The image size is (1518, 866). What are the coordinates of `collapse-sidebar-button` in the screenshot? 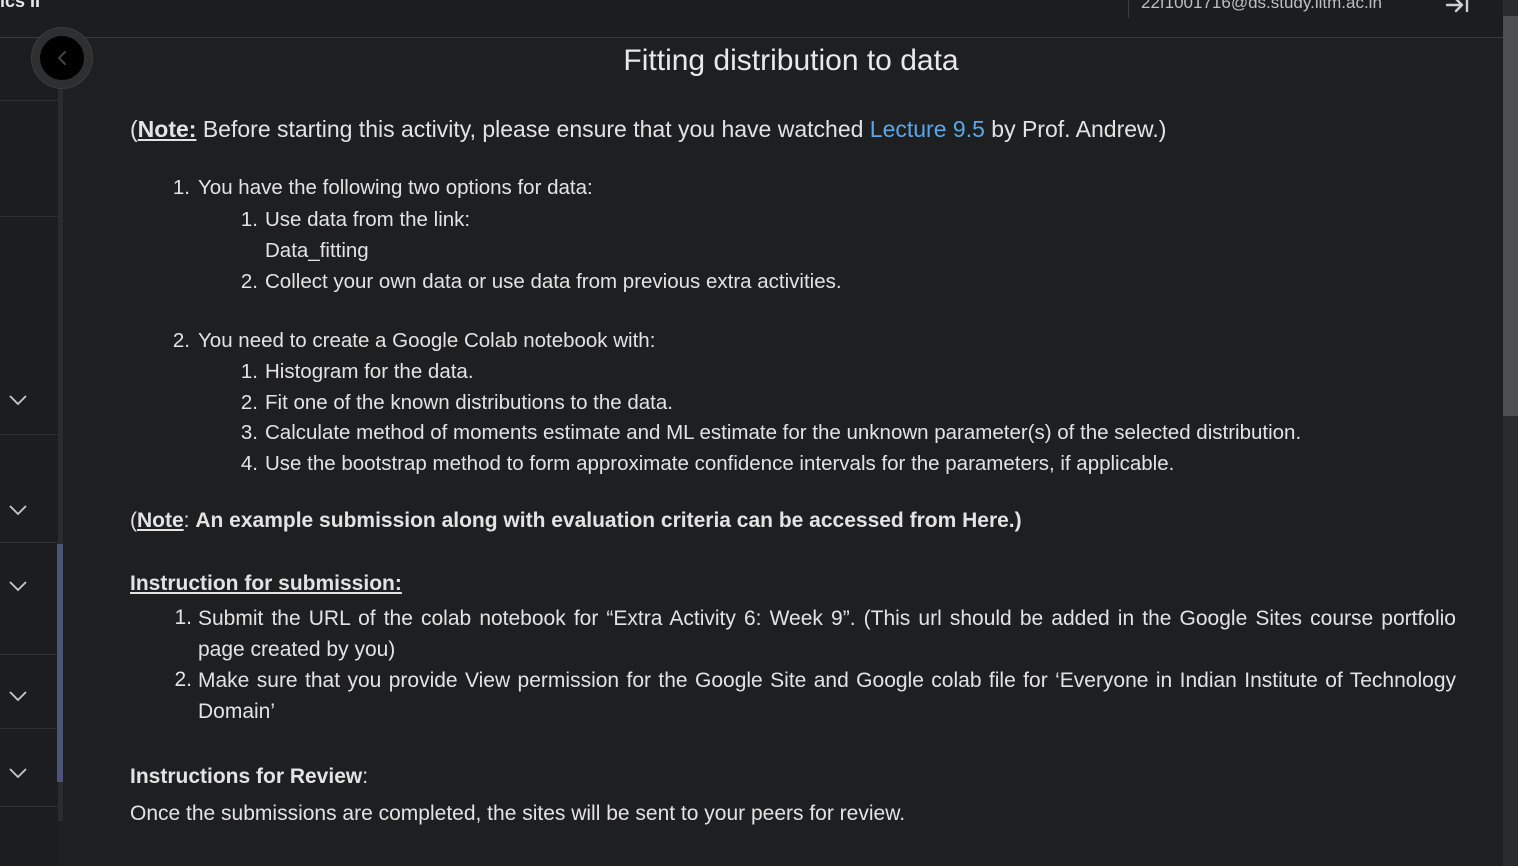 It's located at (62, 58).